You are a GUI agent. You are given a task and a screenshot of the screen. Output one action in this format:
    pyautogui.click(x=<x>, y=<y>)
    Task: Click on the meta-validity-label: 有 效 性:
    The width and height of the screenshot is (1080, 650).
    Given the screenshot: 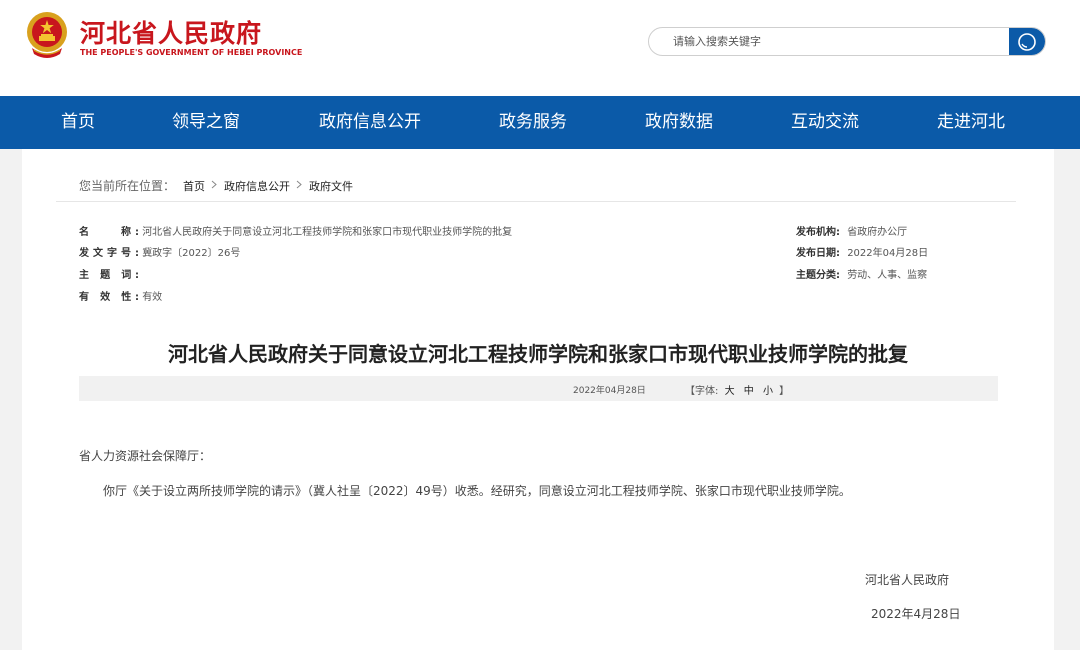 What is the action you would take?
    pyautogui.click(x=109, y=297)
    